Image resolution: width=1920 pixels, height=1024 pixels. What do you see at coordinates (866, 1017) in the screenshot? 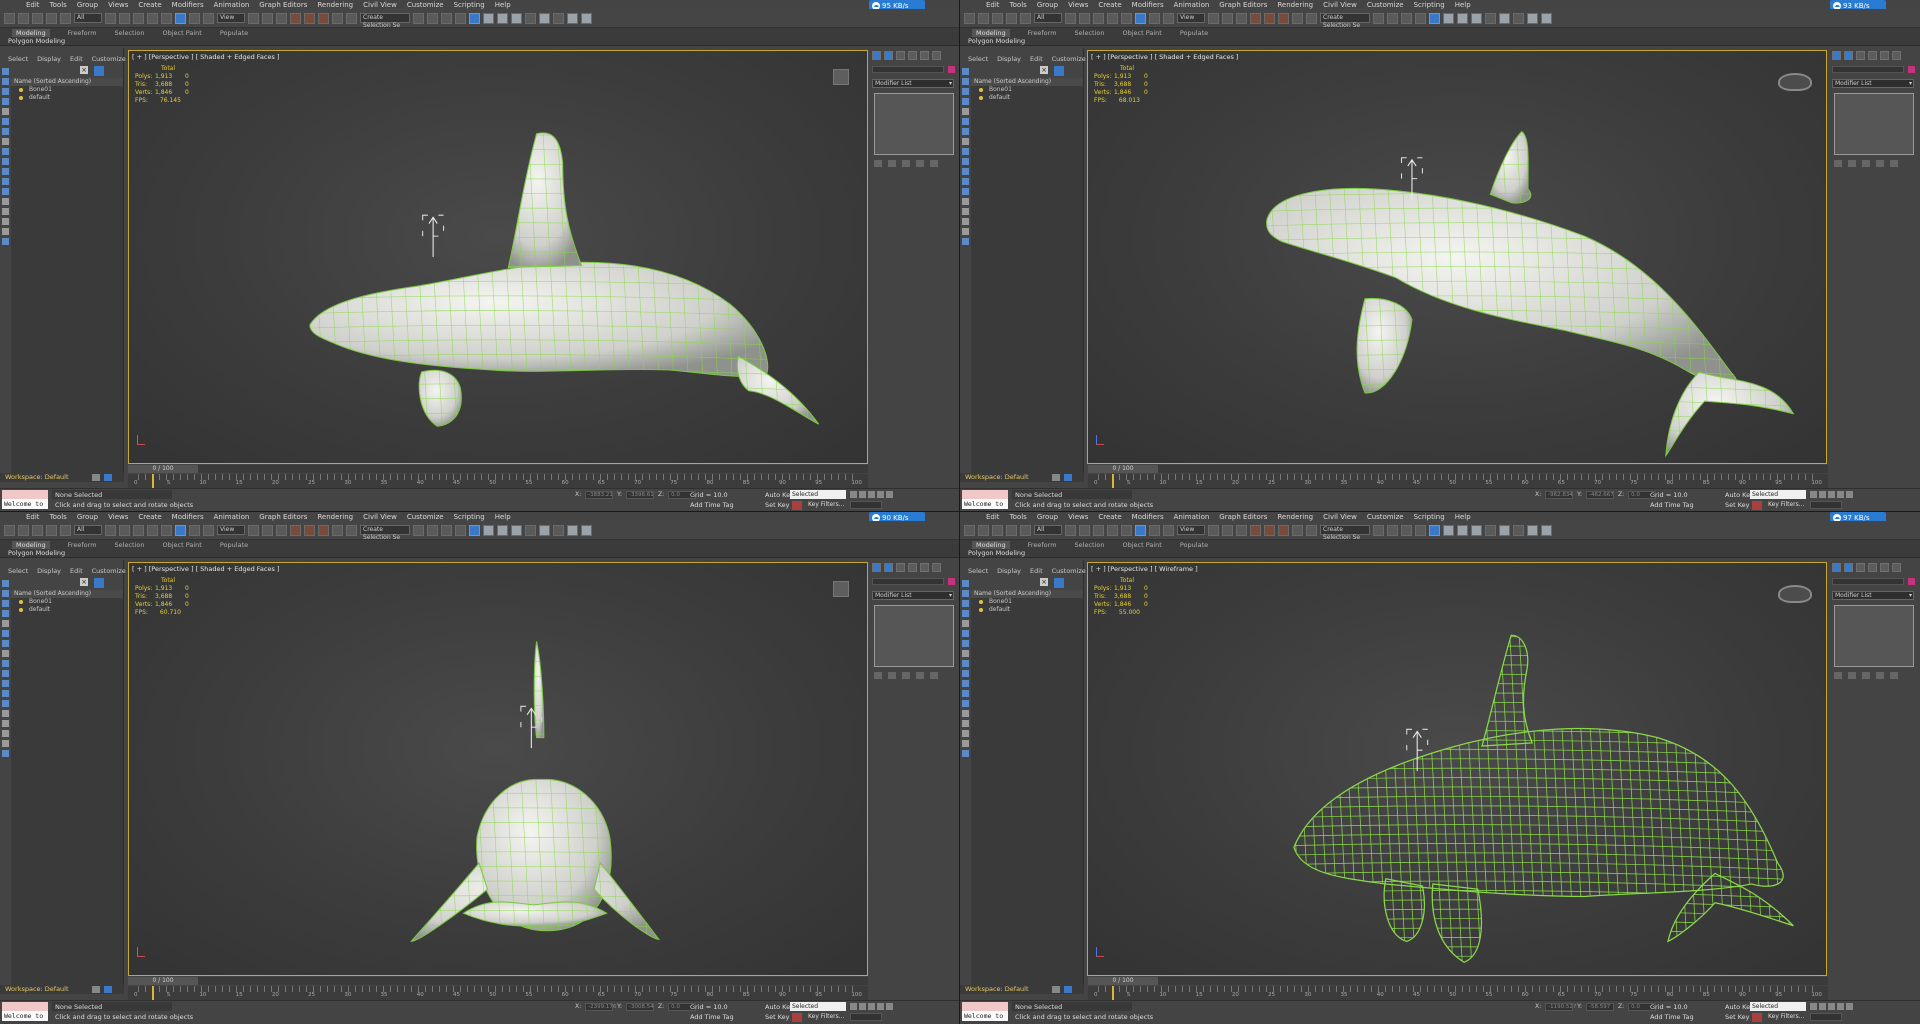
I see `current-frame-field` at bounding box center [866, 1017].